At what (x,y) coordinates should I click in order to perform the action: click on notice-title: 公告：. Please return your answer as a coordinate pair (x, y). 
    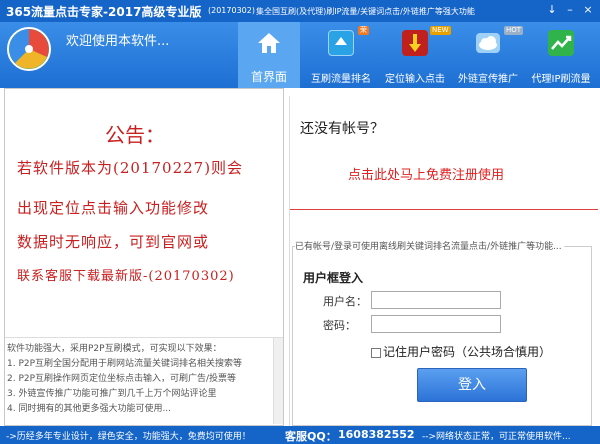
    Looking at the image, I should click on (135, 135).